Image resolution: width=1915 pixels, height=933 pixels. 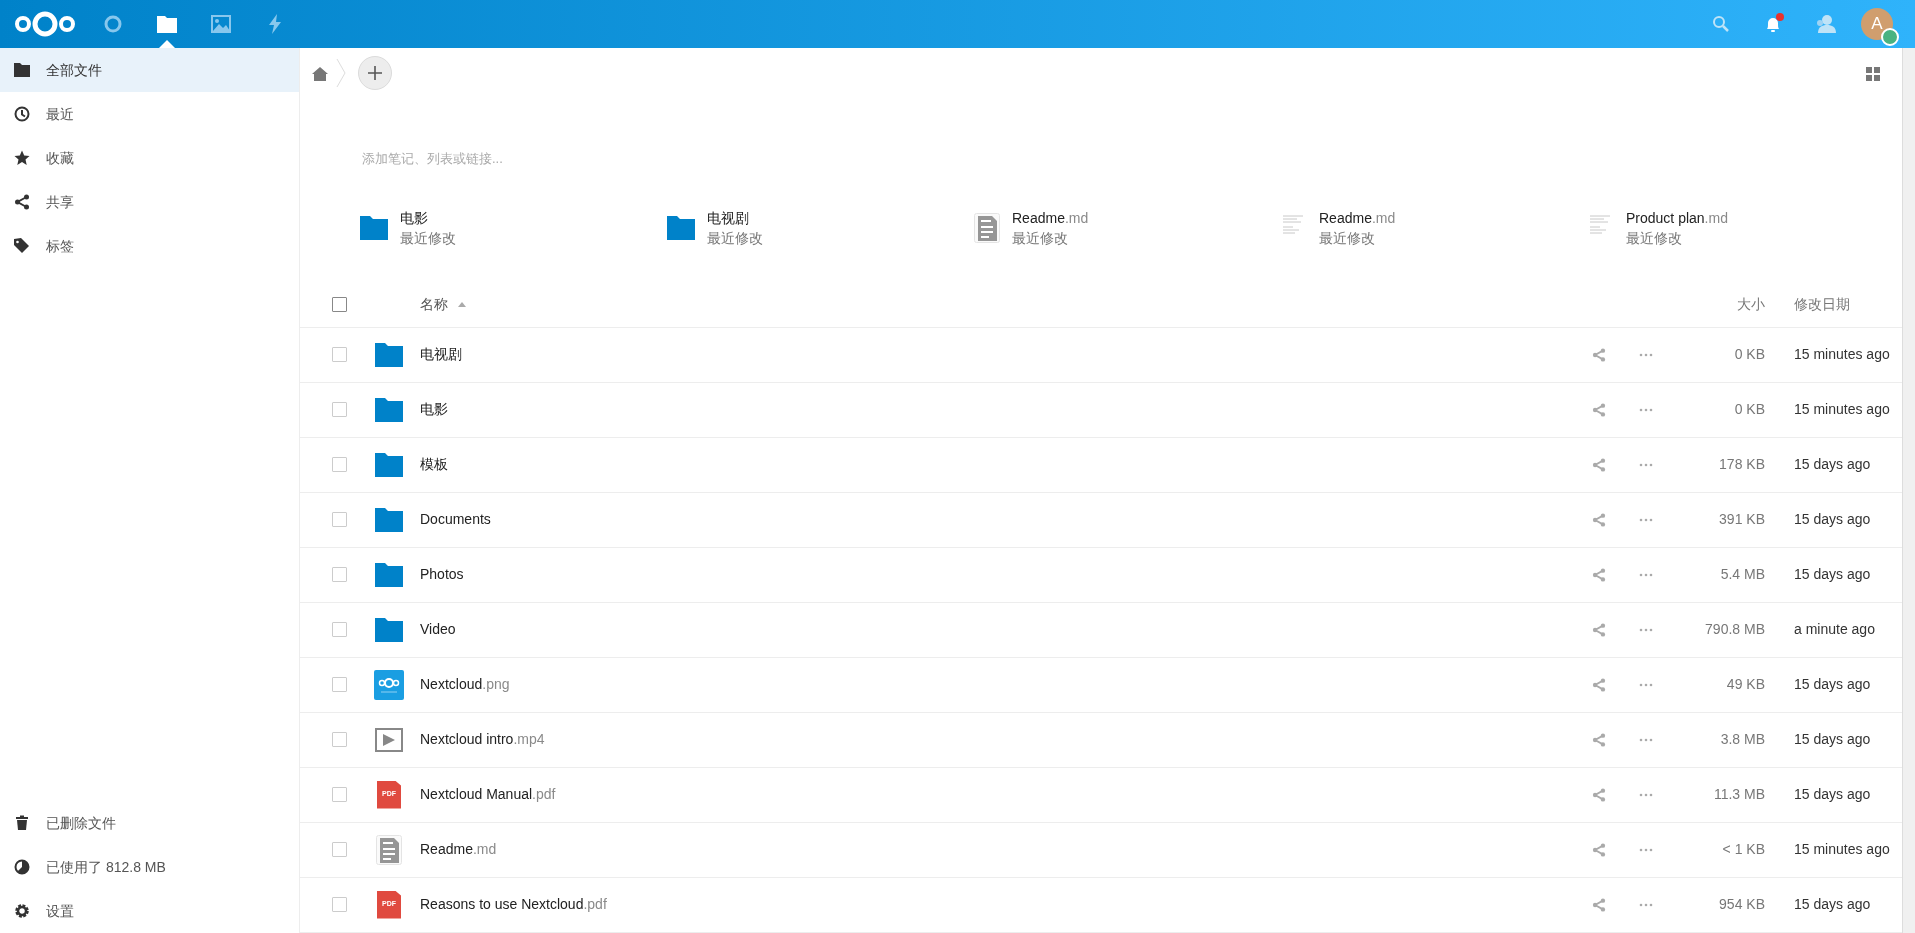 What do you see at coordinates (1741, 464) in the screenshot?
I see `file-size: 178 KB` at bounding box center [1741, 464].